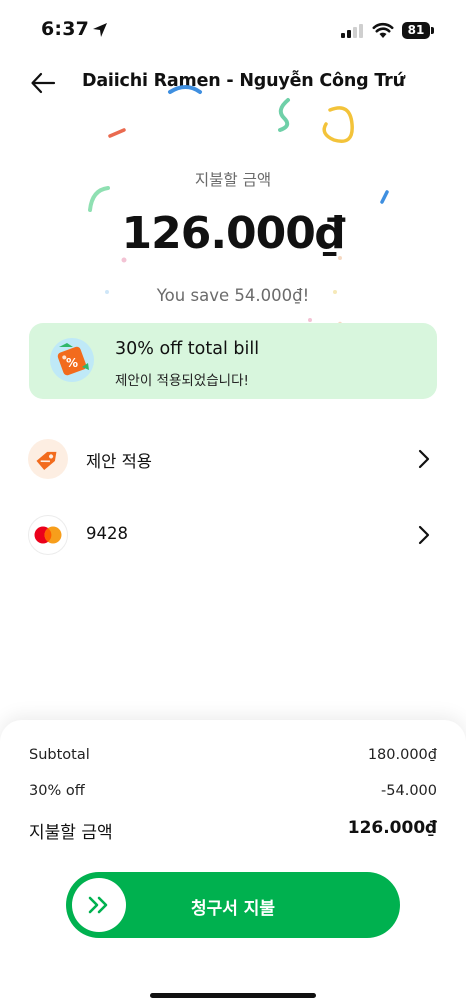 The height and width of the screenshot is (1008, 466). What do you see at coordinates (233, 180) in the screenshot?
I see `amount-label: 지불할 금액` at bounding box center [233, 180].